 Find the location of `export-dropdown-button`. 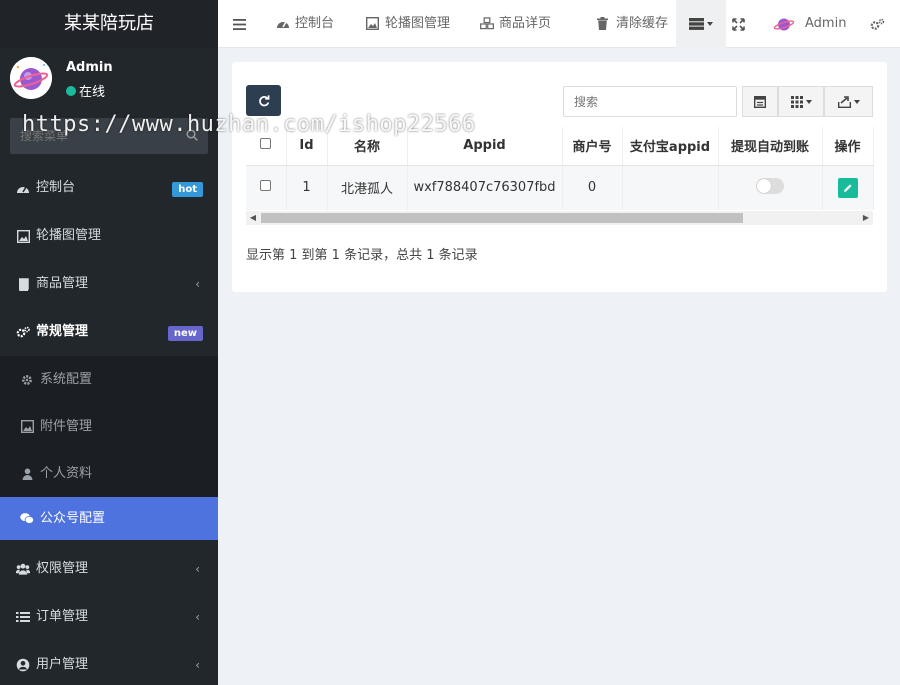

export-dropdown-button is located at coordinates (848, 101).